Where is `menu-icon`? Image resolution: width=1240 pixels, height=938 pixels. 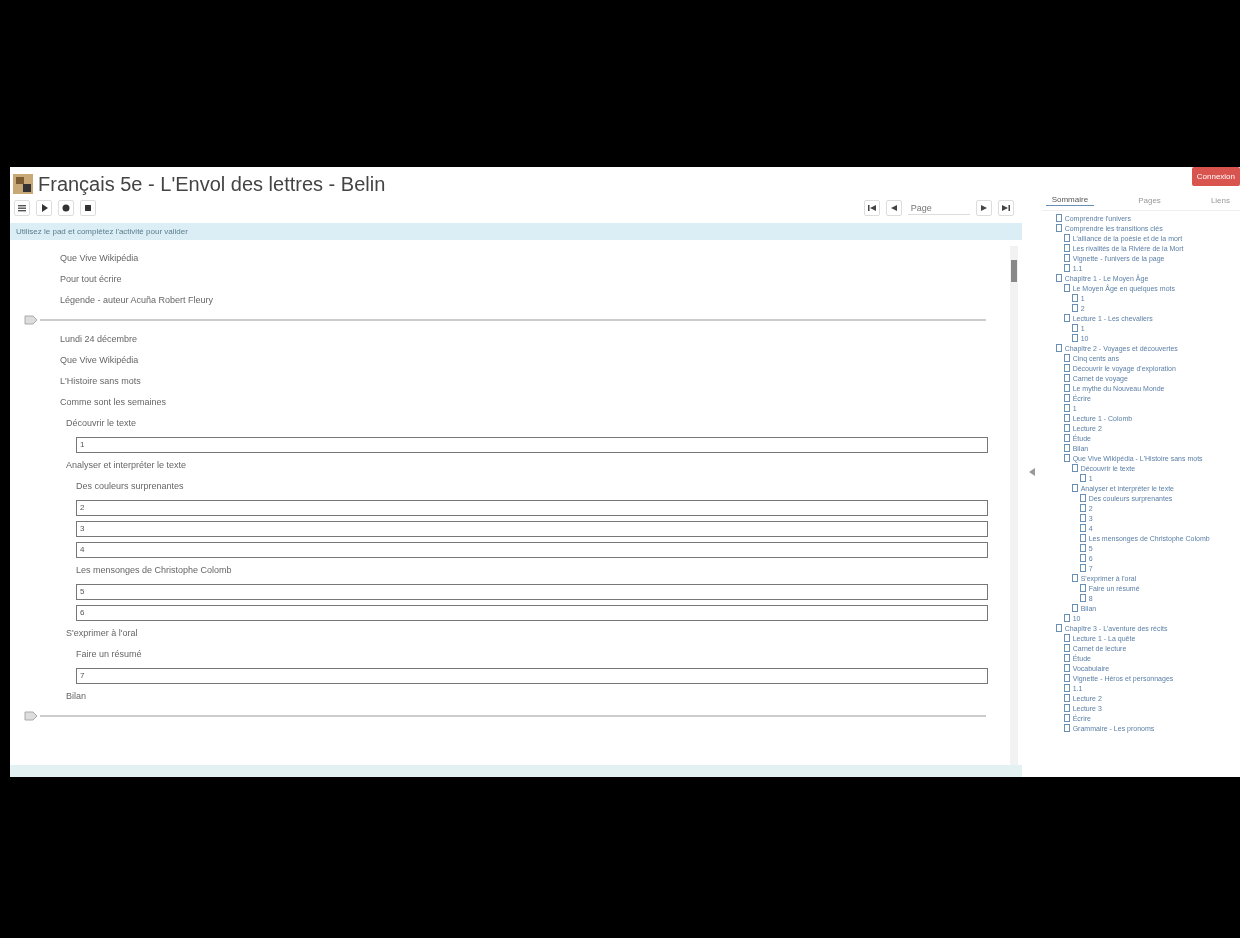
menu-icon is located at coordinates (22, 208).